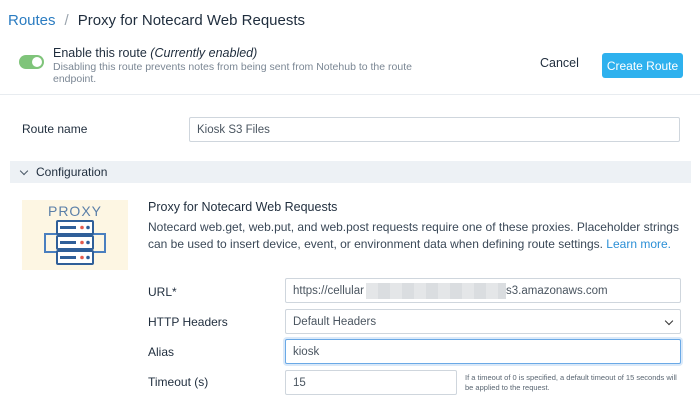 The width and height of the screenshot is (700, 420). Describe the element at coordinates (243, 207) in the screenshot. I see `proxy-title: Proxy for Notecard Web Requests` at that location.